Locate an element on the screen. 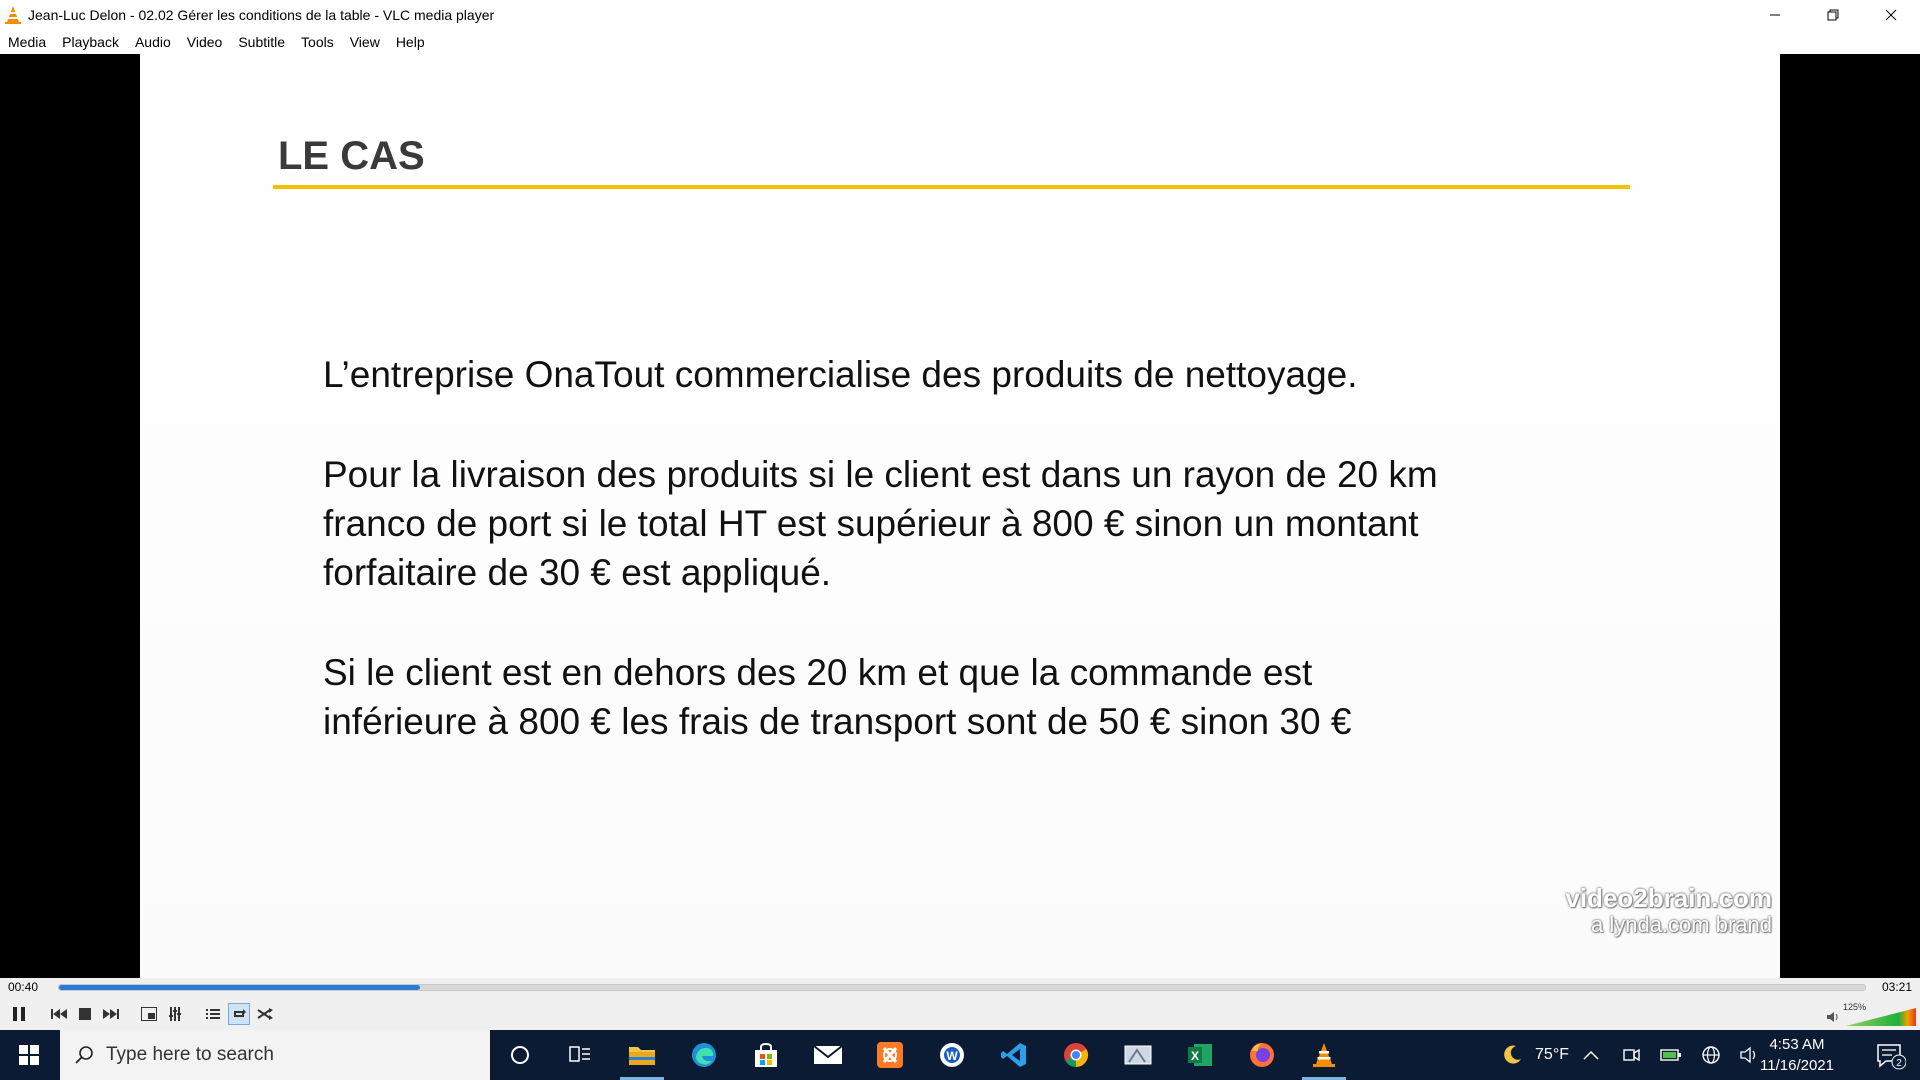 The image size is (1920, 1080). vlc-cone-icon is located at coordinates (13, 15).